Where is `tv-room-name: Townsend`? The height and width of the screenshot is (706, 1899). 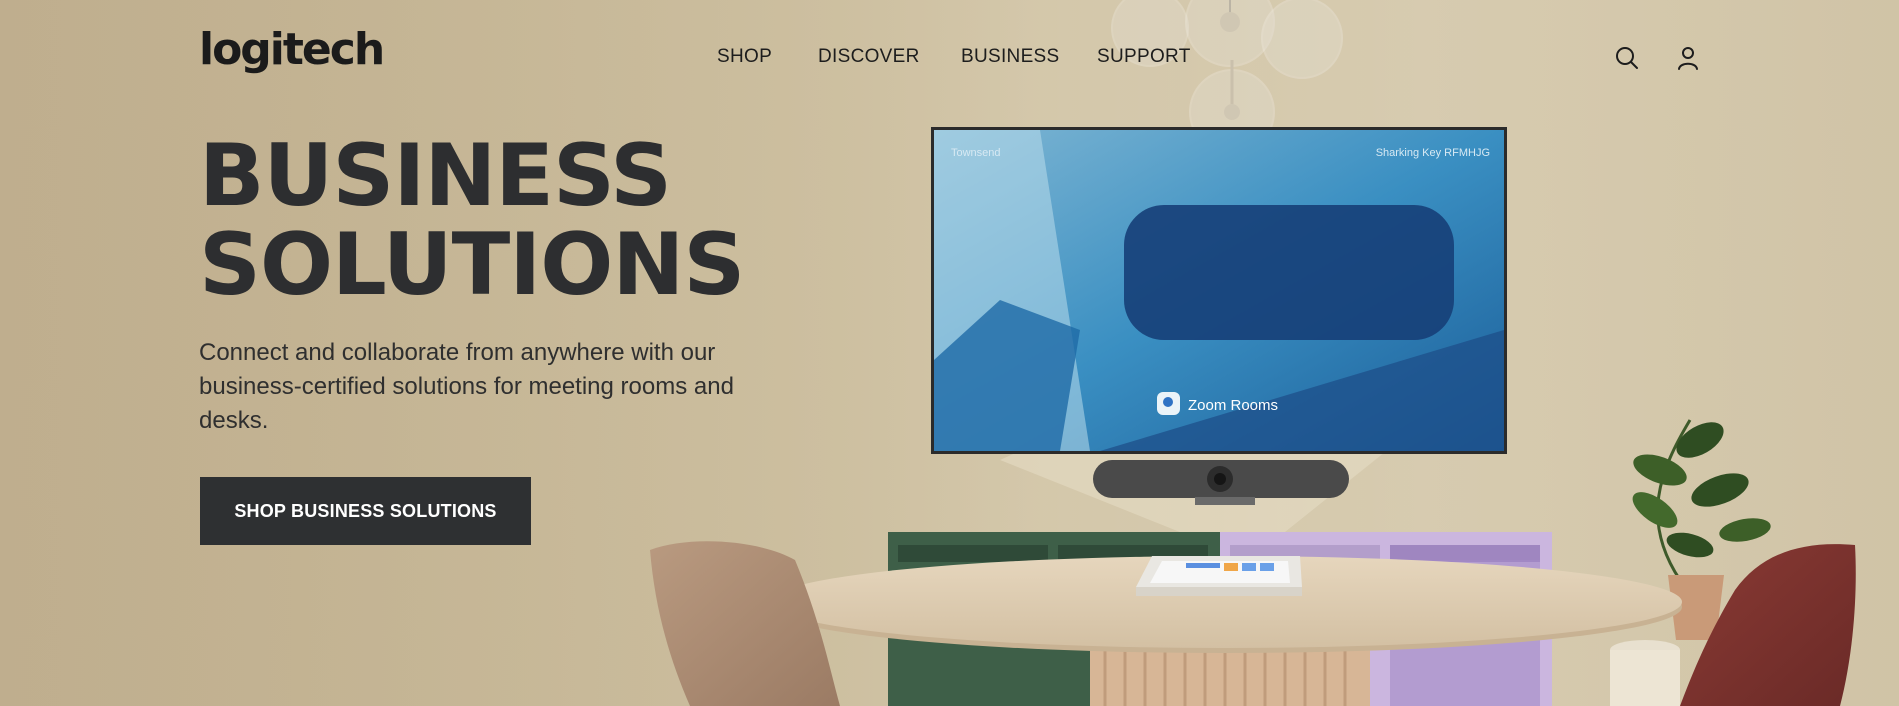 tv-room-name: Townsend is located at coordinates (976, 153).